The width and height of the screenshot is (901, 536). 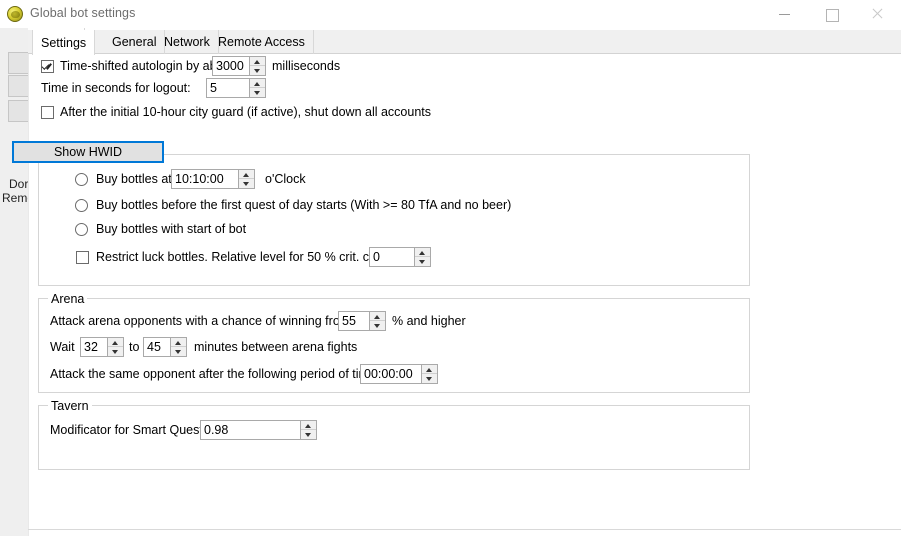 I want to click on close-icon, so click(x=878, y=14).